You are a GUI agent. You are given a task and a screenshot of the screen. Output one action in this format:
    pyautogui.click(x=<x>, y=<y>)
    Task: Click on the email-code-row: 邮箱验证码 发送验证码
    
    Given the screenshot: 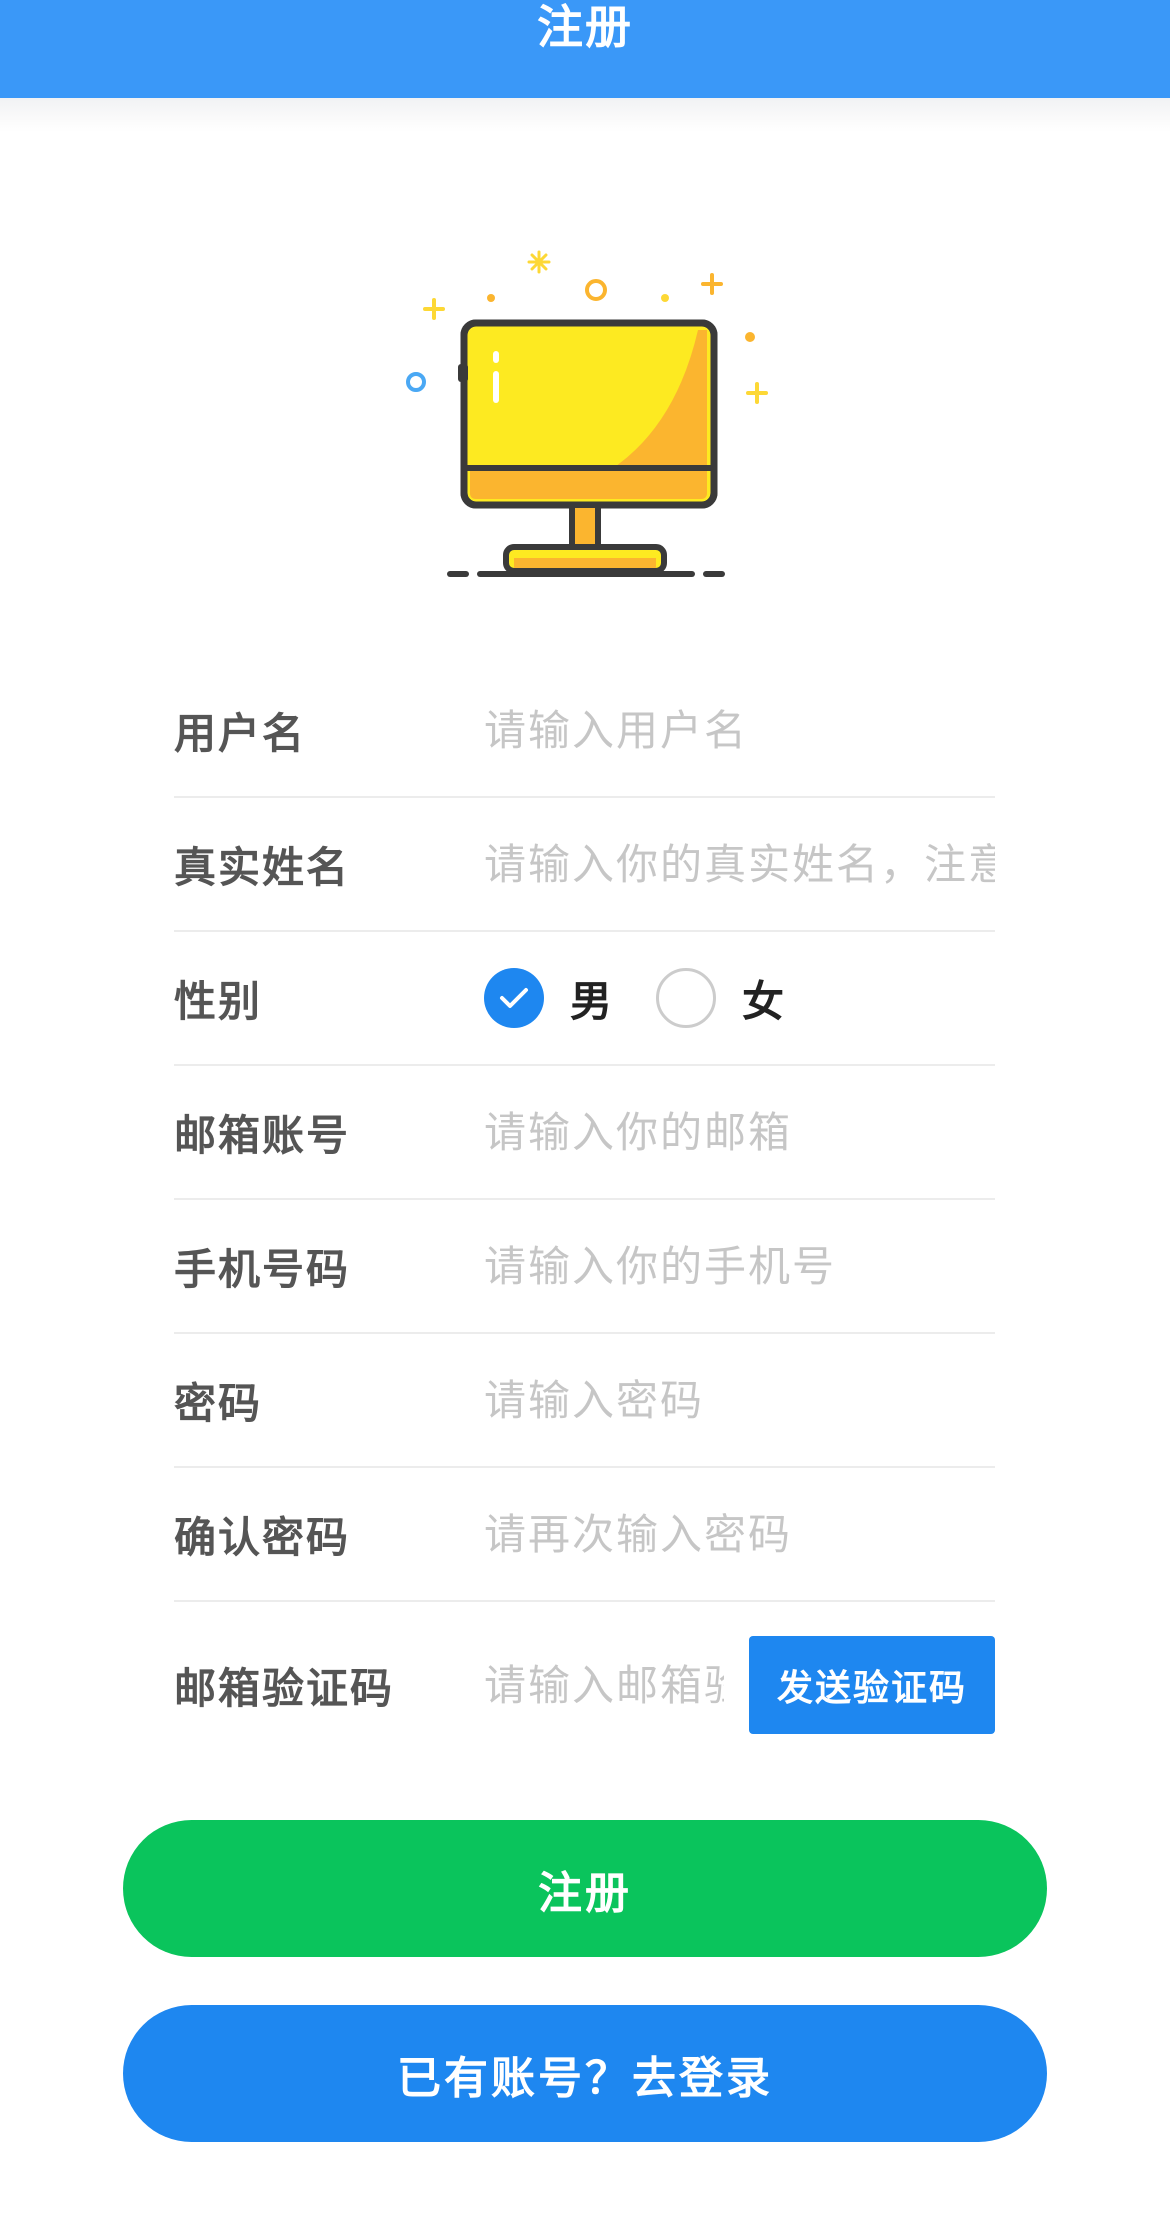 What is the action you would take?
    pyautogui.click(x=584, y=1685)
    